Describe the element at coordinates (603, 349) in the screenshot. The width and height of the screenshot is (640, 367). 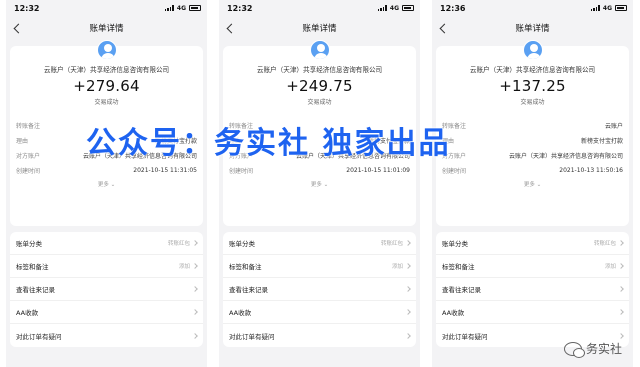
I see `watermark-label: 务实社` at that location.